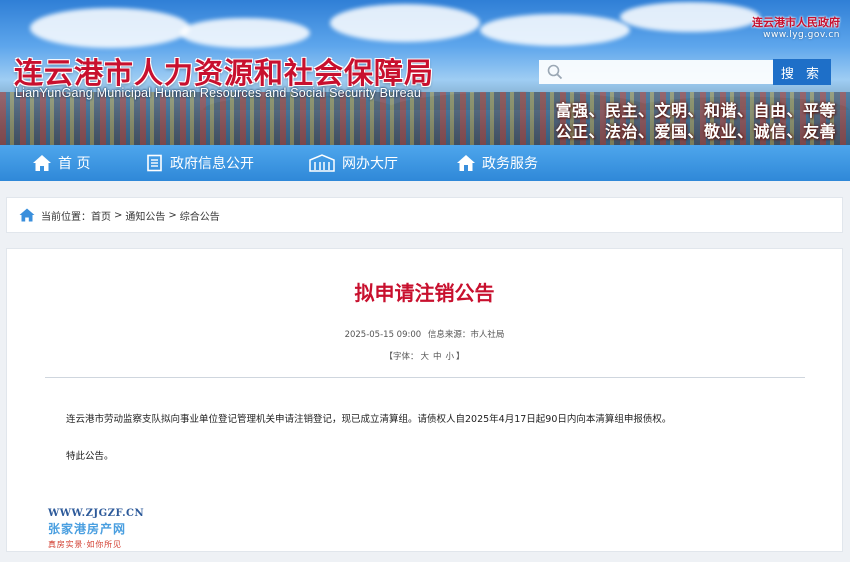 The height and width of the screenshot is (562, 850). I want to click on search-input, so click(656, 72).